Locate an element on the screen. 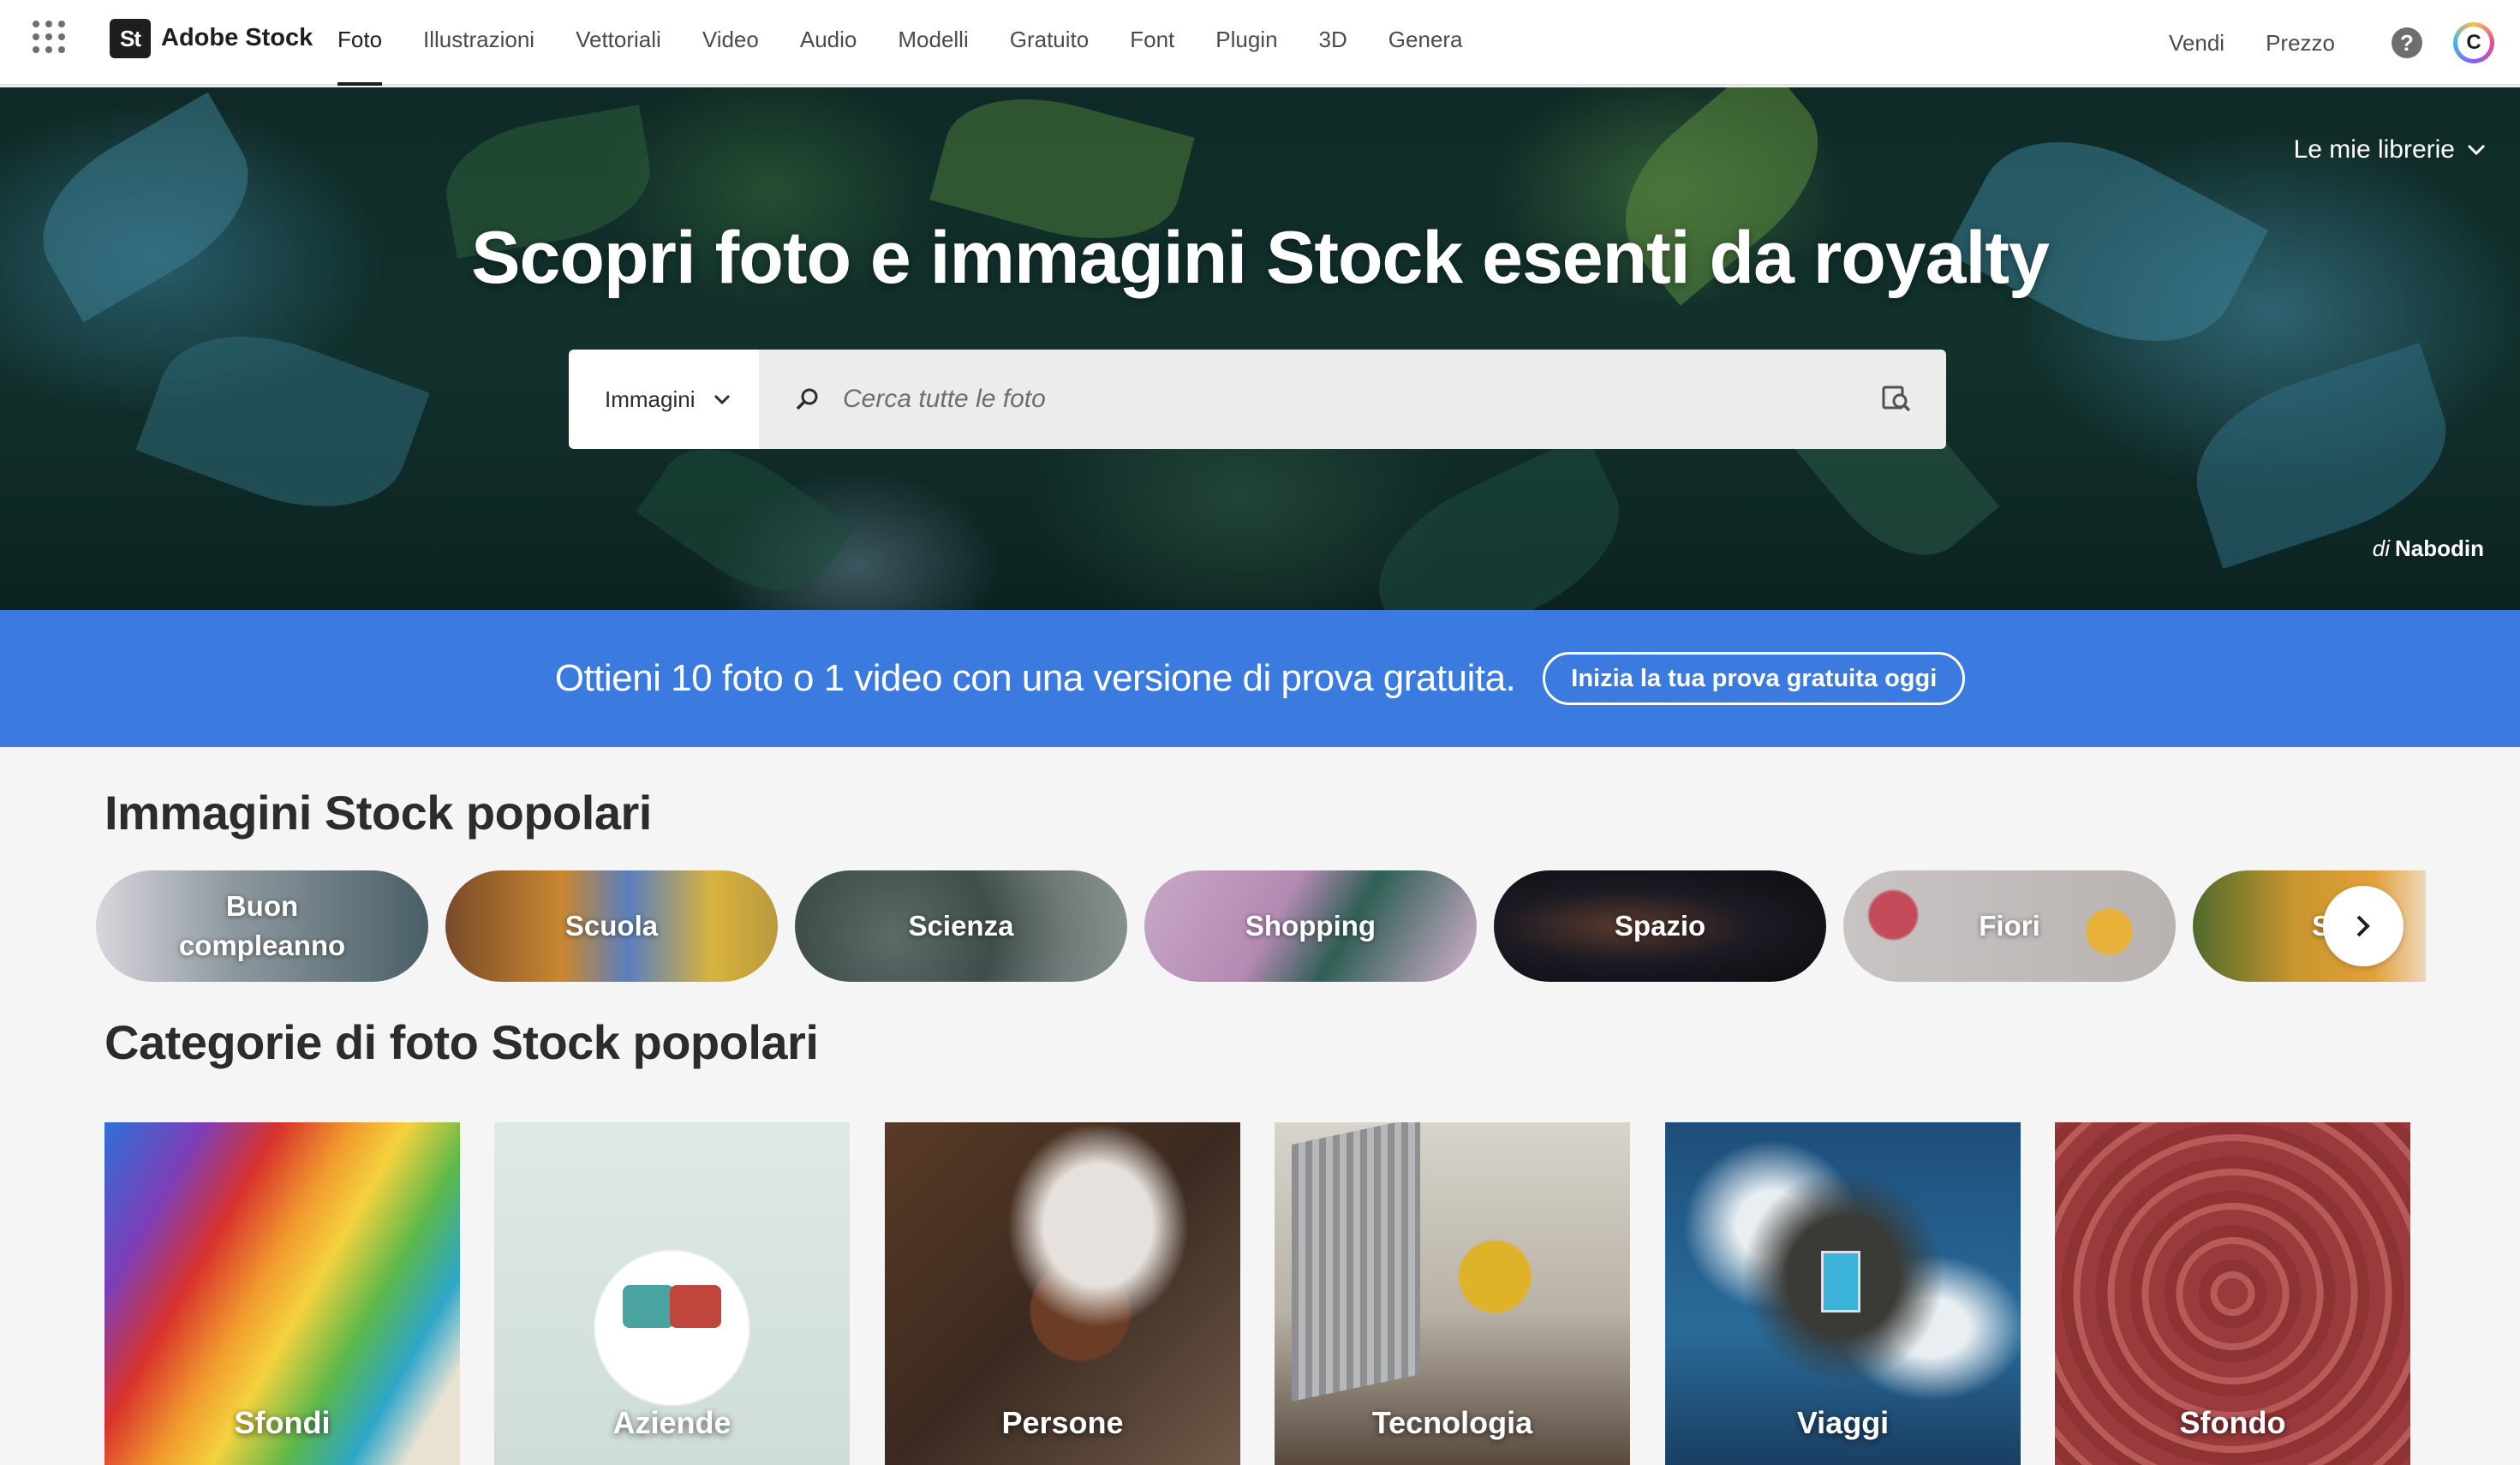 The image size is (2520, 1465). my-libraries-dropdown: Le mie librerie is located at coordinates (2390, 150).